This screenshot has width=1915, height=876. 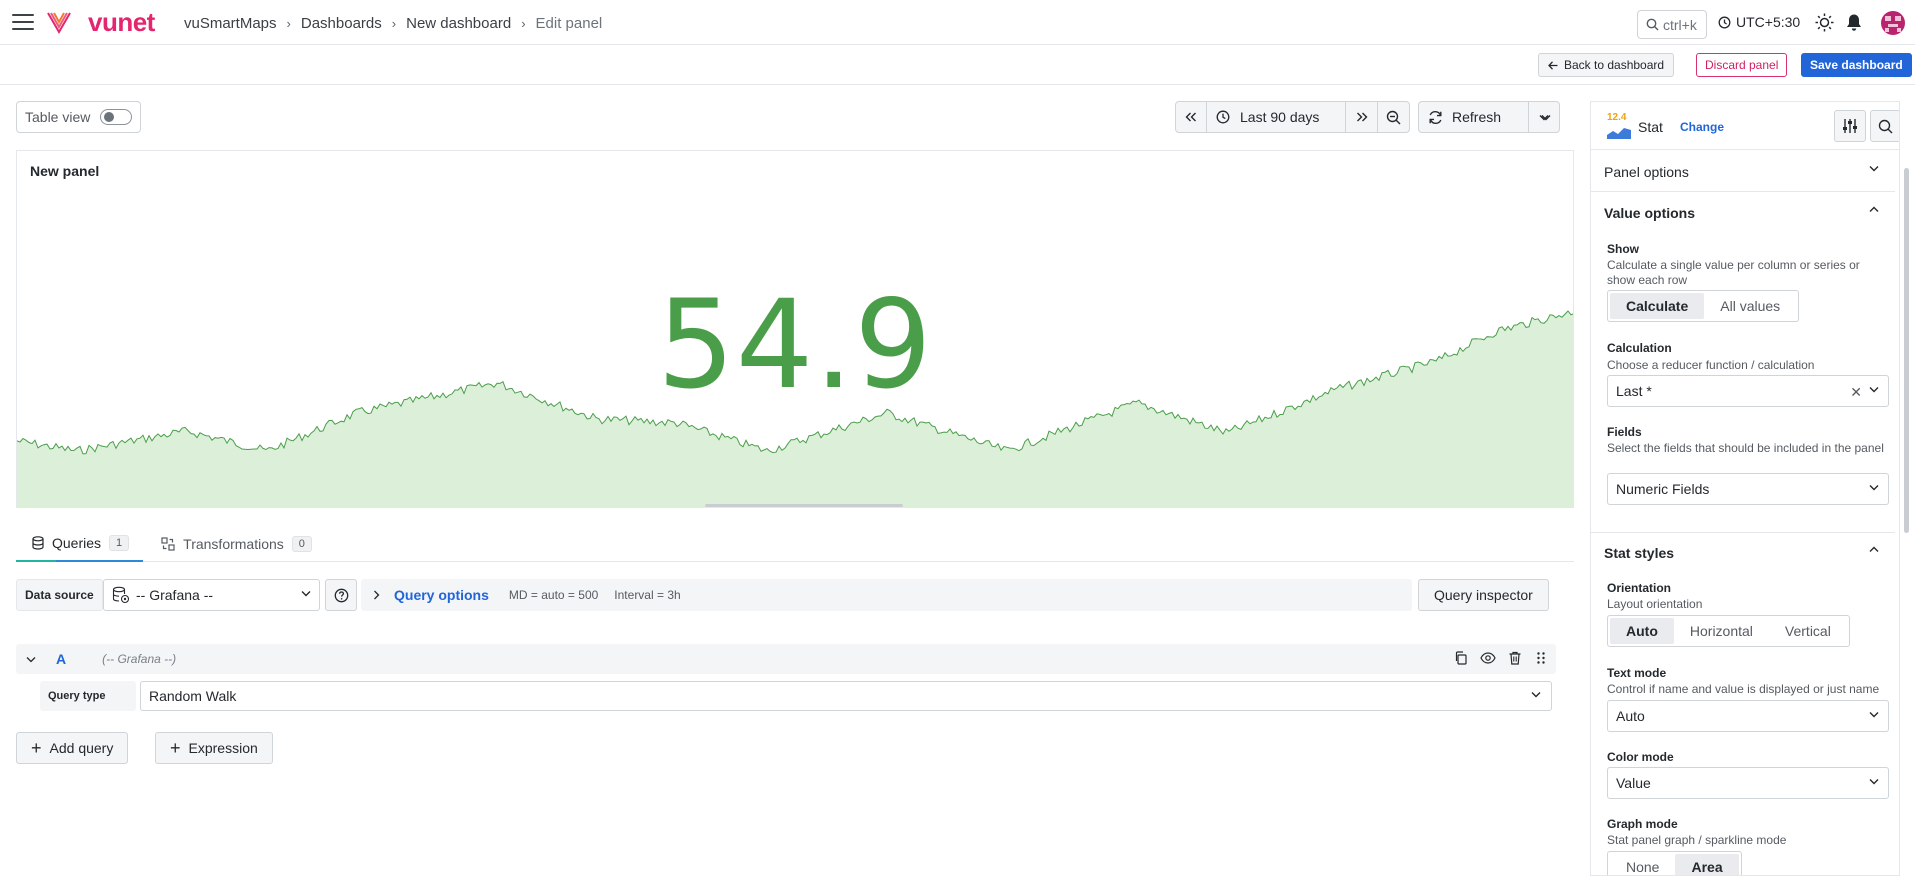 I want to click on query-type-value: Random Walk, so click(x=193, y=696).